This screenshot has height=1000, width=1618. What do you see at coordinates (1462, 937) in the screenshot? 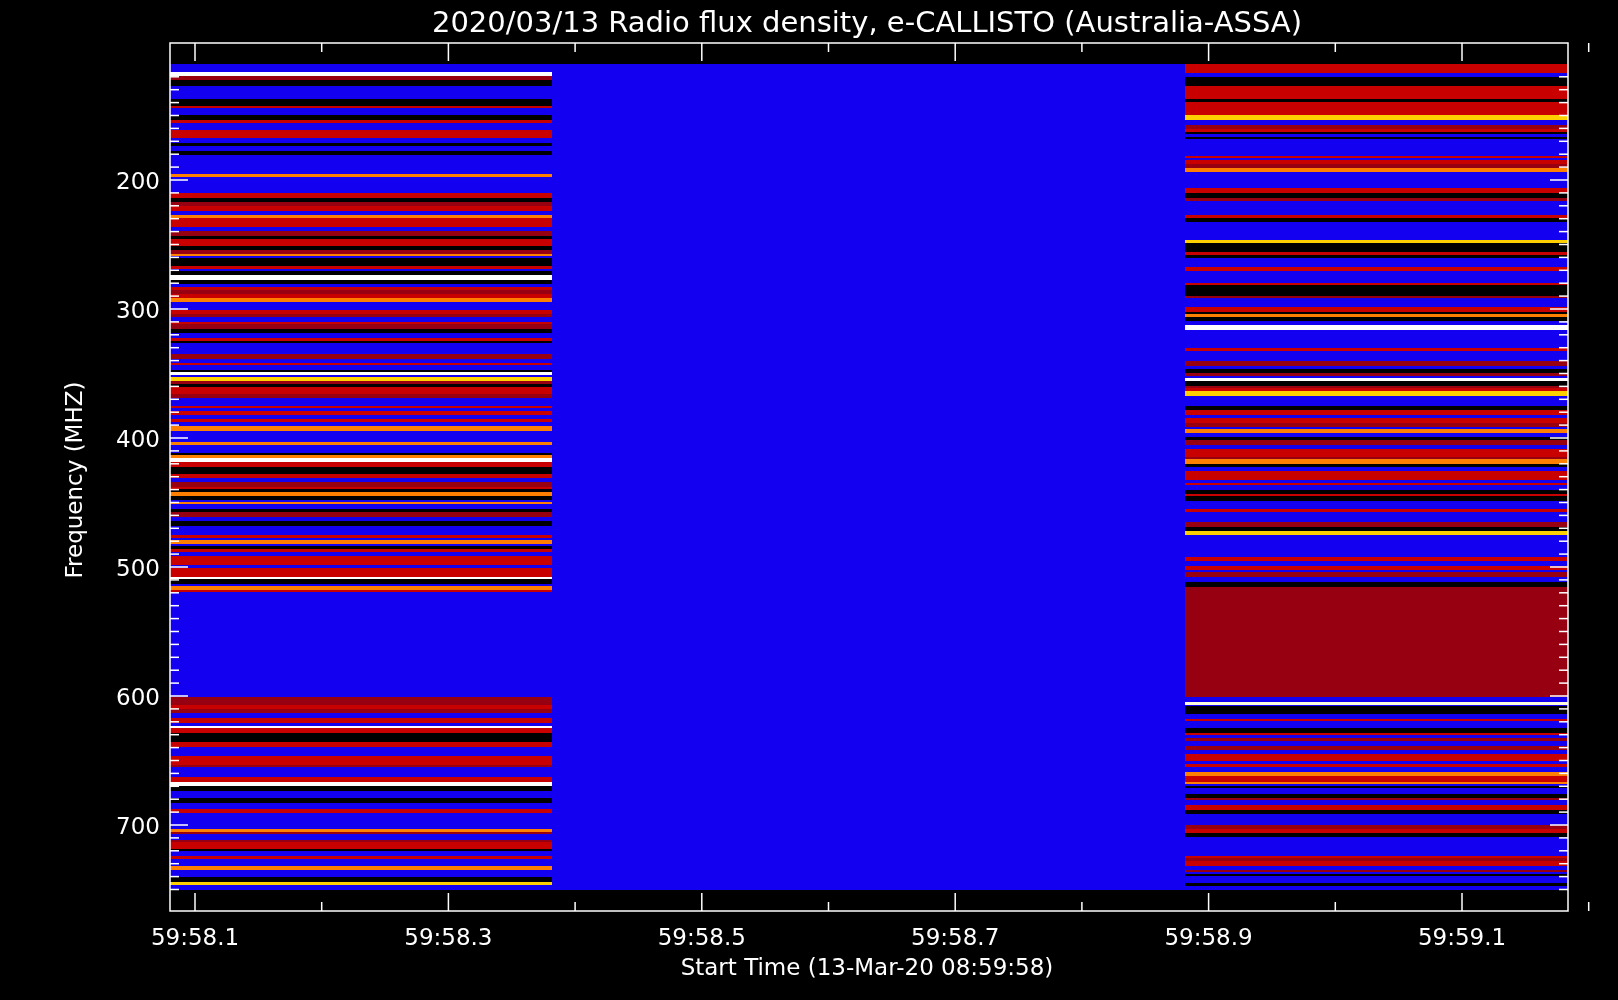
I see `x-tick-label: 59:59.1` at bounding box center [1462, 937].